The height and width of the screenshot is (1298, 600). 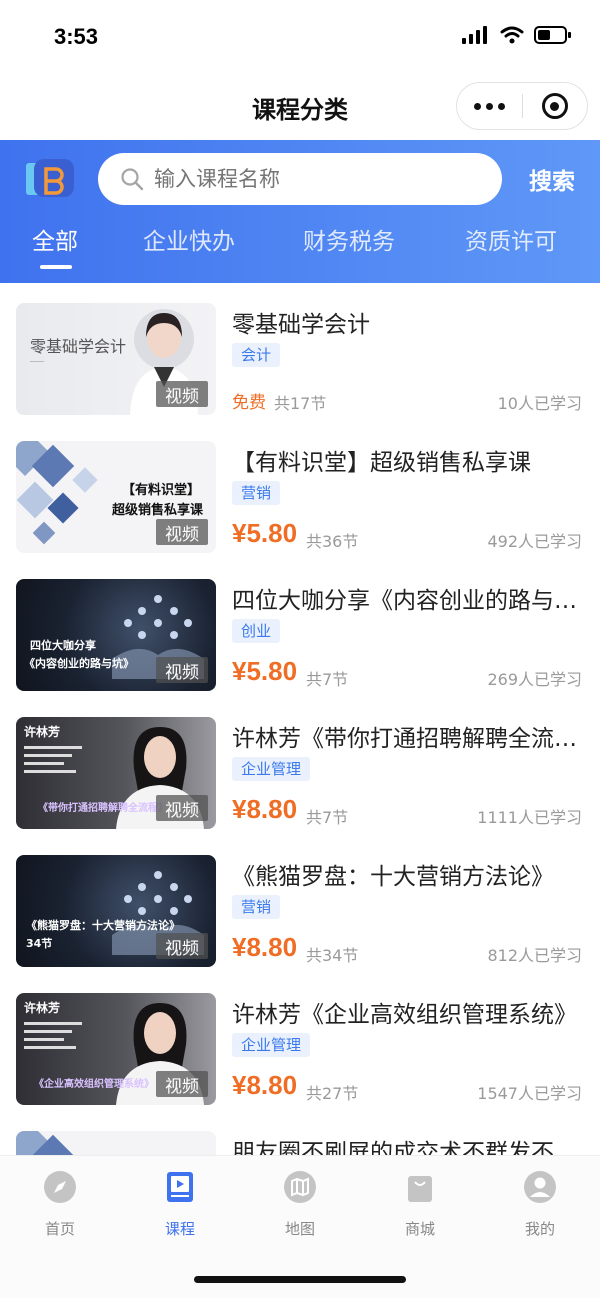 What do you see at coordinates (180, 1187) in the screenshot?
I see `book-icon` at bounding box center [180, 1187].